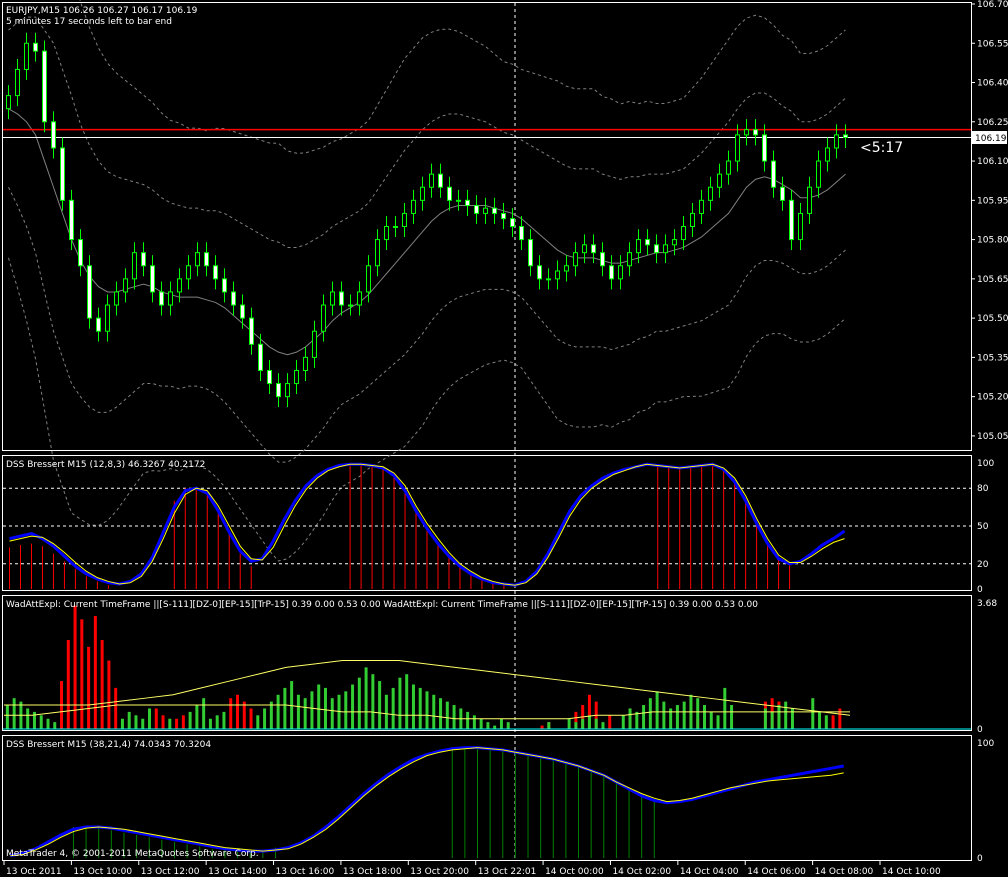  Describe the element at coordinates (992, 398) in the screenshot. I see `price-tick-label: 105.20` at that location.